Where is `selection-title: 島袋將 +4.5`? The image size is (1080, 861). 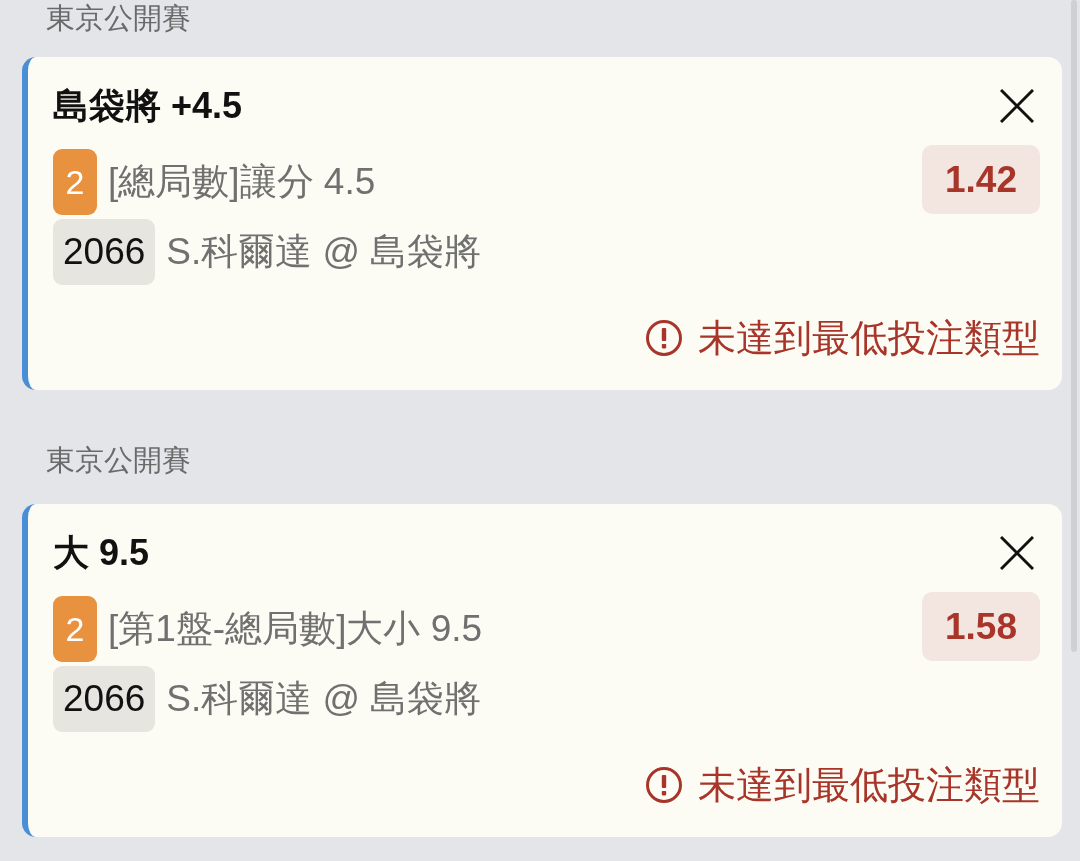
selection-title: 島袋將 +4.5 is located at coordinates (148, 106).